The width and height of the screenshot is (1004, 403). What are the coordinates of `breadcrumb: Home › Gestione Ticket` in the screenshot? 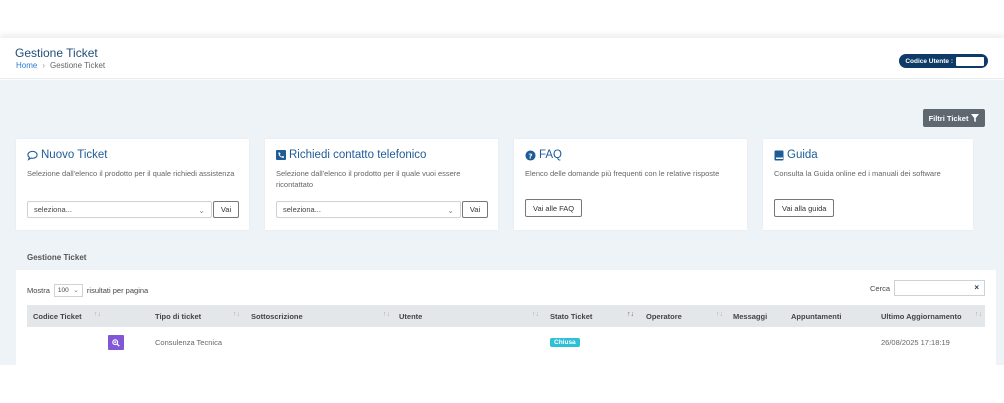 It's located at (60, 65).